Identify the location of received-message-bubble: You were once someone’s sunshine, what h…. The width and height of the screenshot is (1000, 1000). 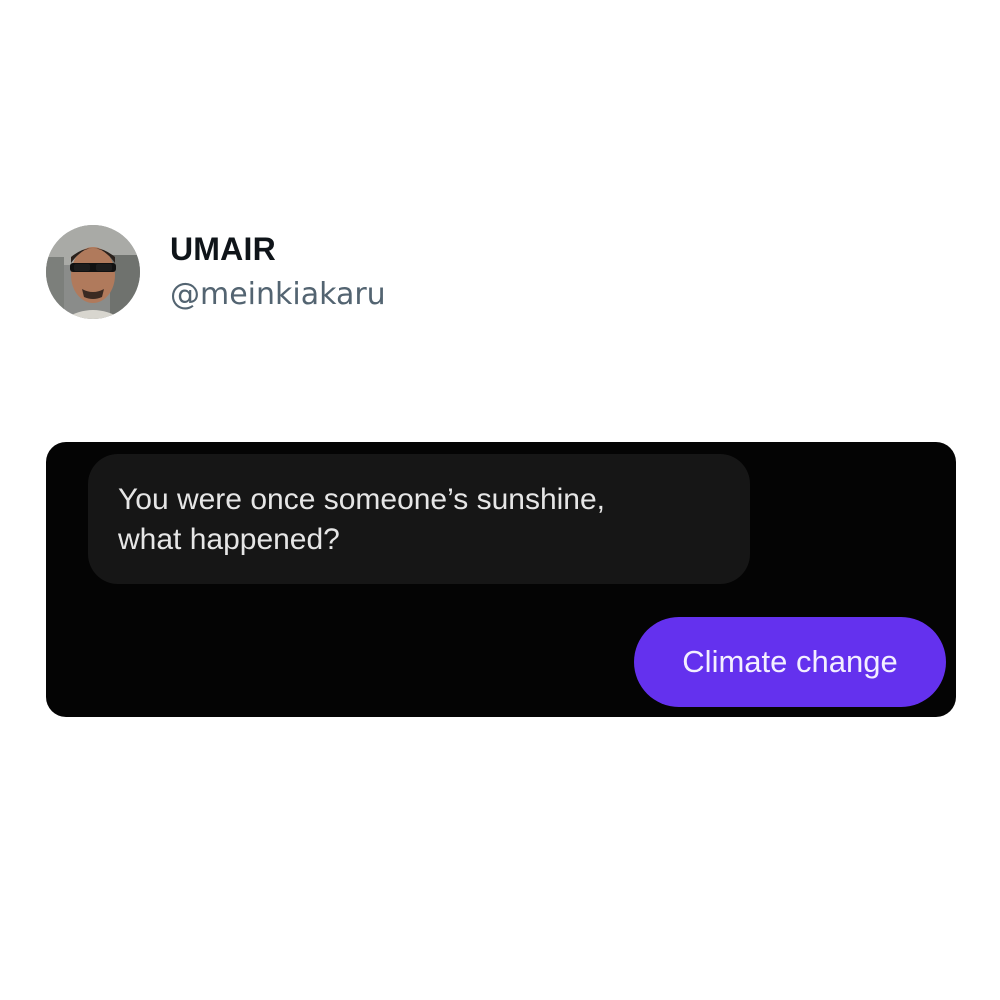
(419, 519).